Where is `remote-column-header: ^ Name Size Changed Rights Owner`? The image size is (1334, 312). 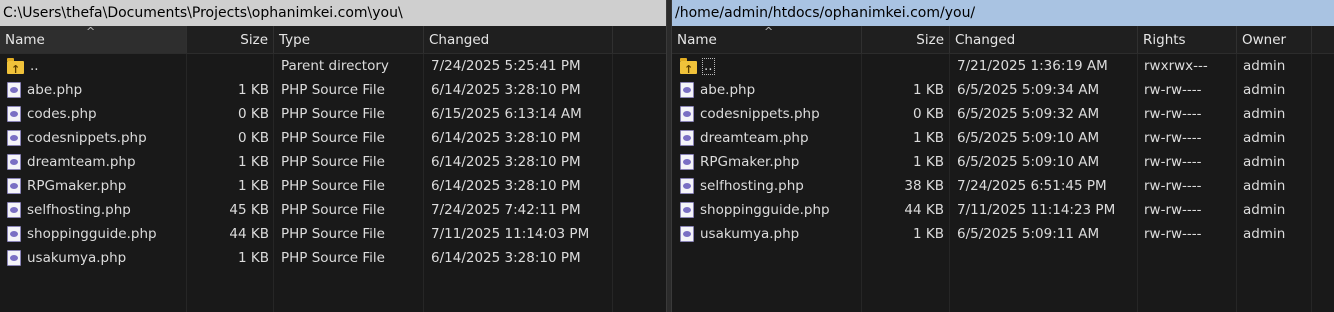
remote-column-header: ^ Name Size Changed Rights Owner is located at coordinates (1003, 40).